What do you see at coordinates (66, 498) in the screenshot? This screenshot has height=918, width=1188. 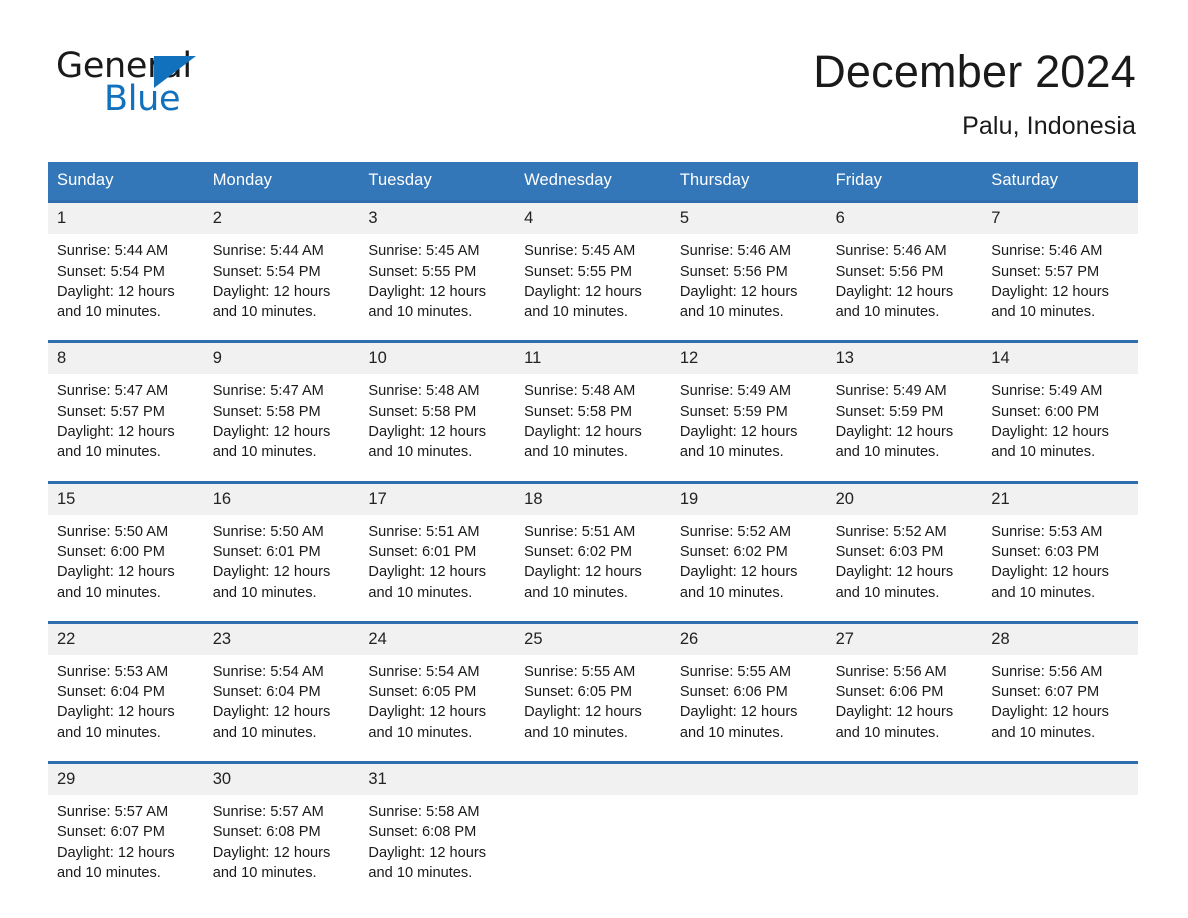 I see `day-number: 15` at bounding box center [66, 498].